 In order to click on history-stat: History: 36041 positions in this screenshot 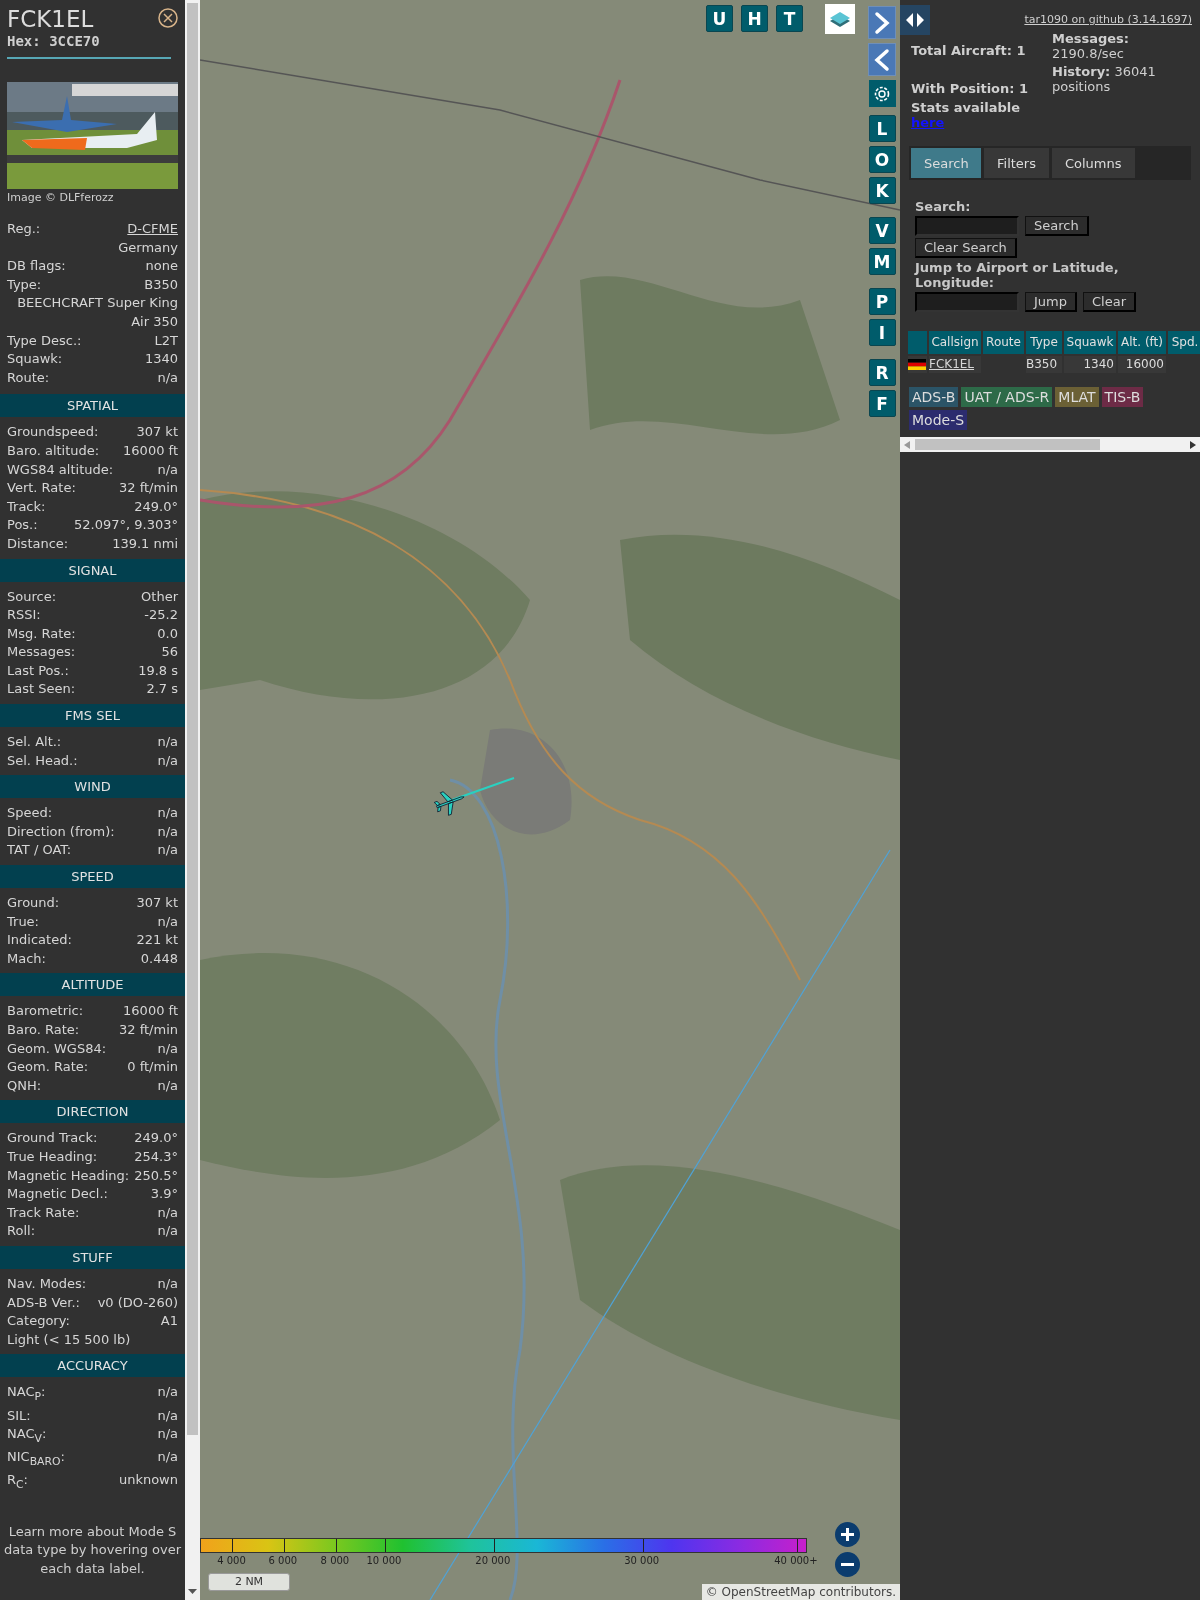, I will do `click(1104, 79)`.